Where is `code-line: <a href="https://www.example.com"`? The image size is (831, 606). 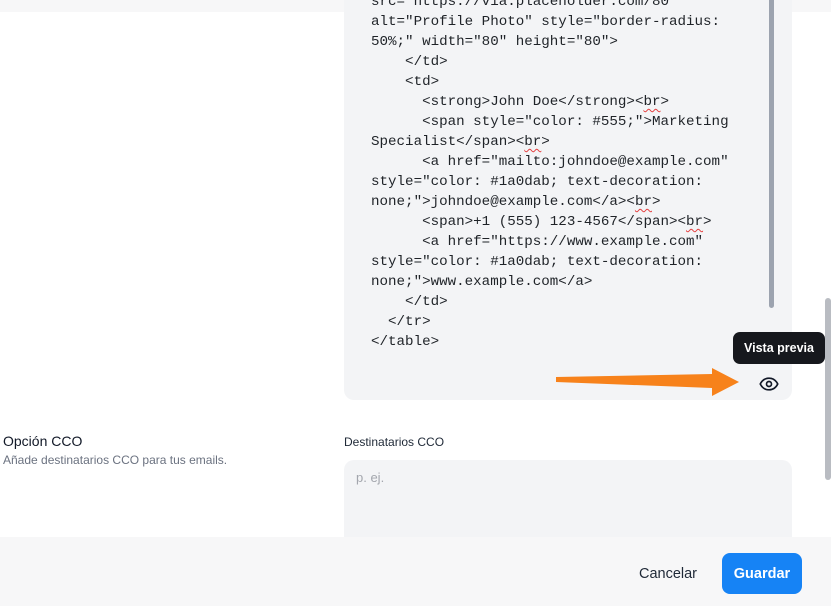
code-line: <a href="https://www.example.com" is located at coordinates (537, 242).